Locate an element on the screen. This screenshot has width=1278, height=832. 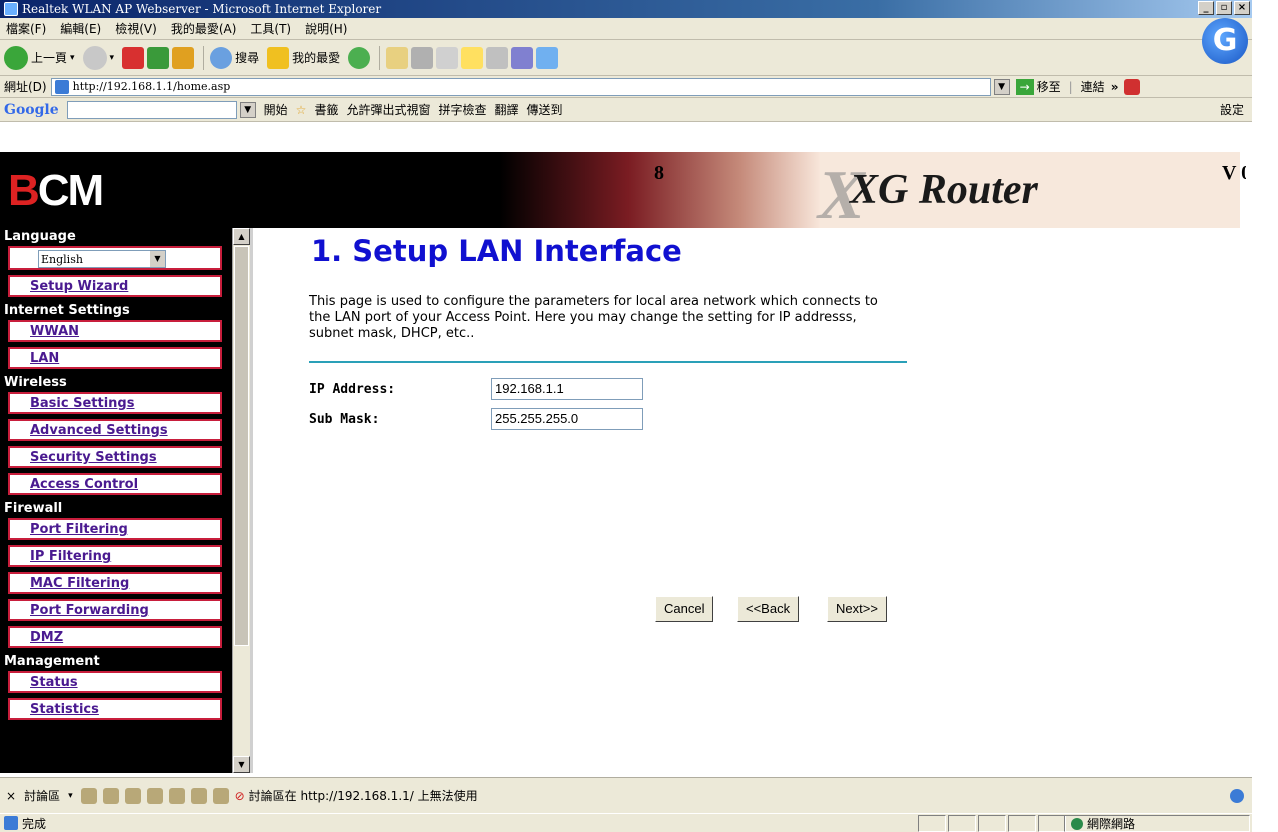
maximize-button: ▫ is located at coordinates (1224, 8).